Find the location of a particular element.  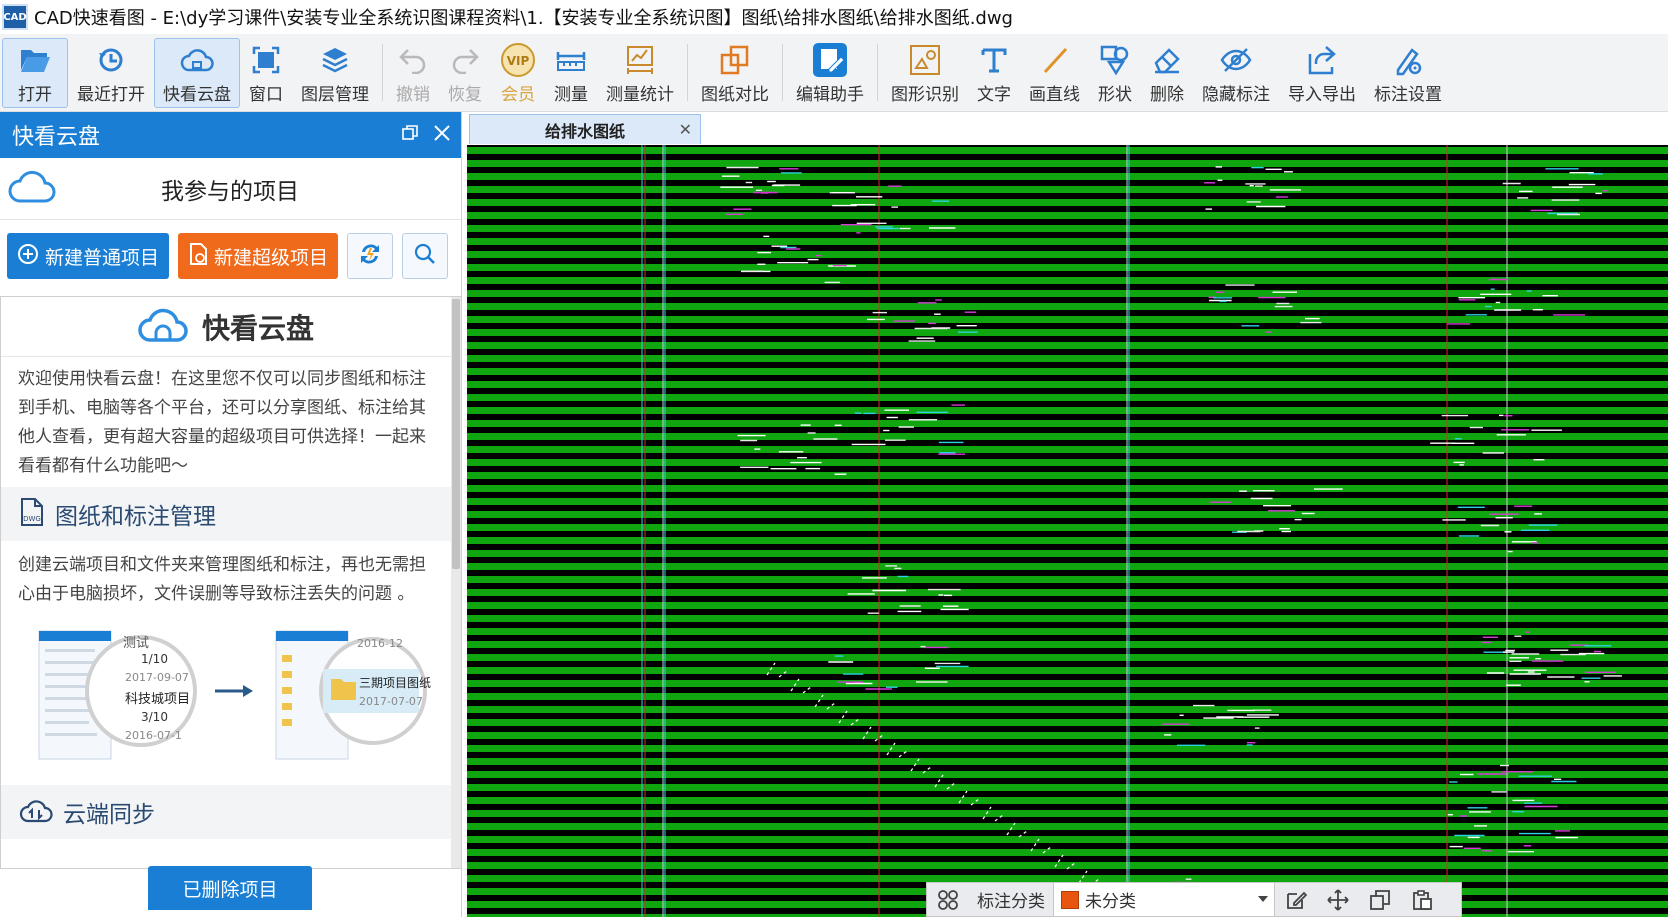

svg-text: 2016-12 is located at coordinates (380, 643).